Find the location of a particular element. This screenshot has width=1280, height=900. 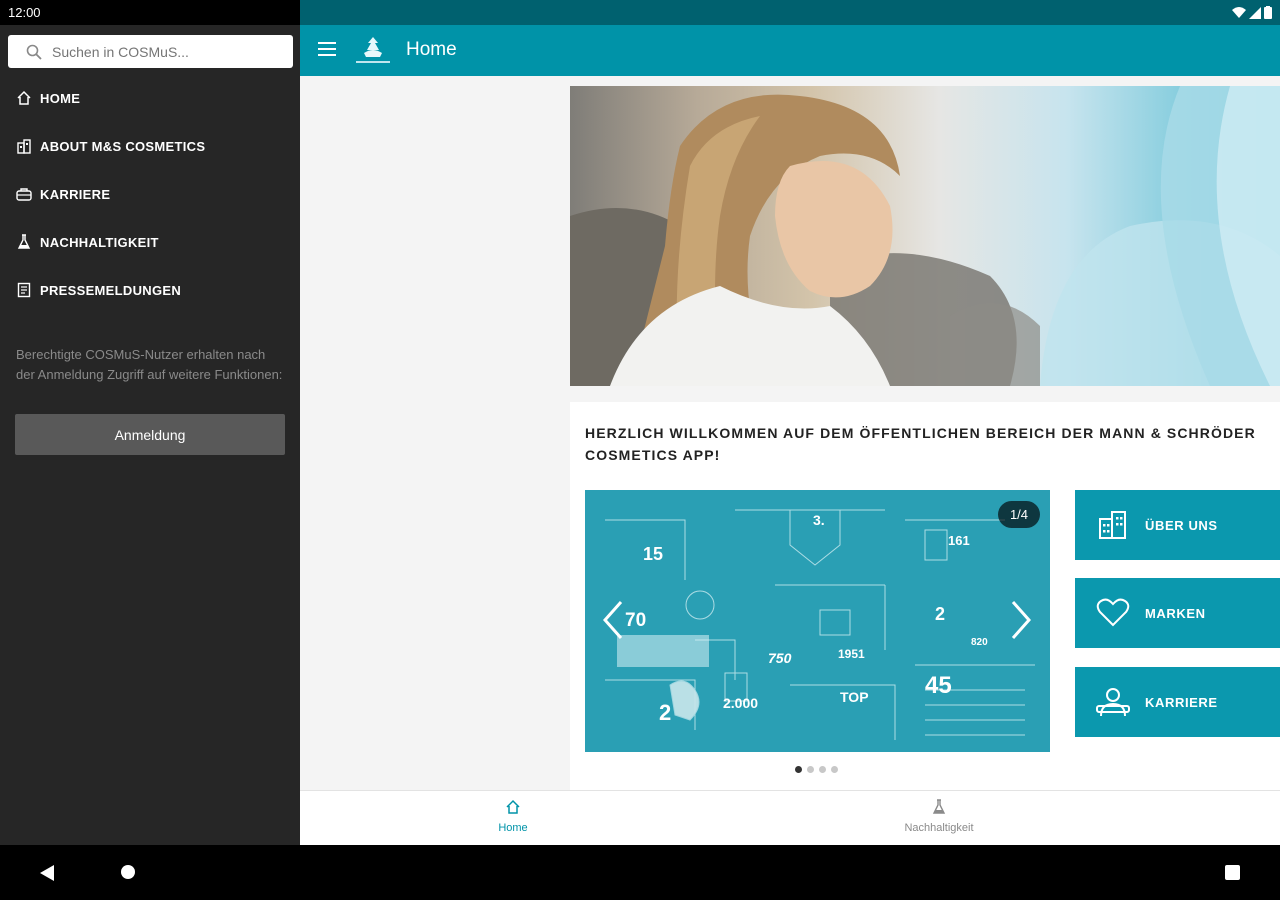

menu-icon is located at coordinates (327, 49).